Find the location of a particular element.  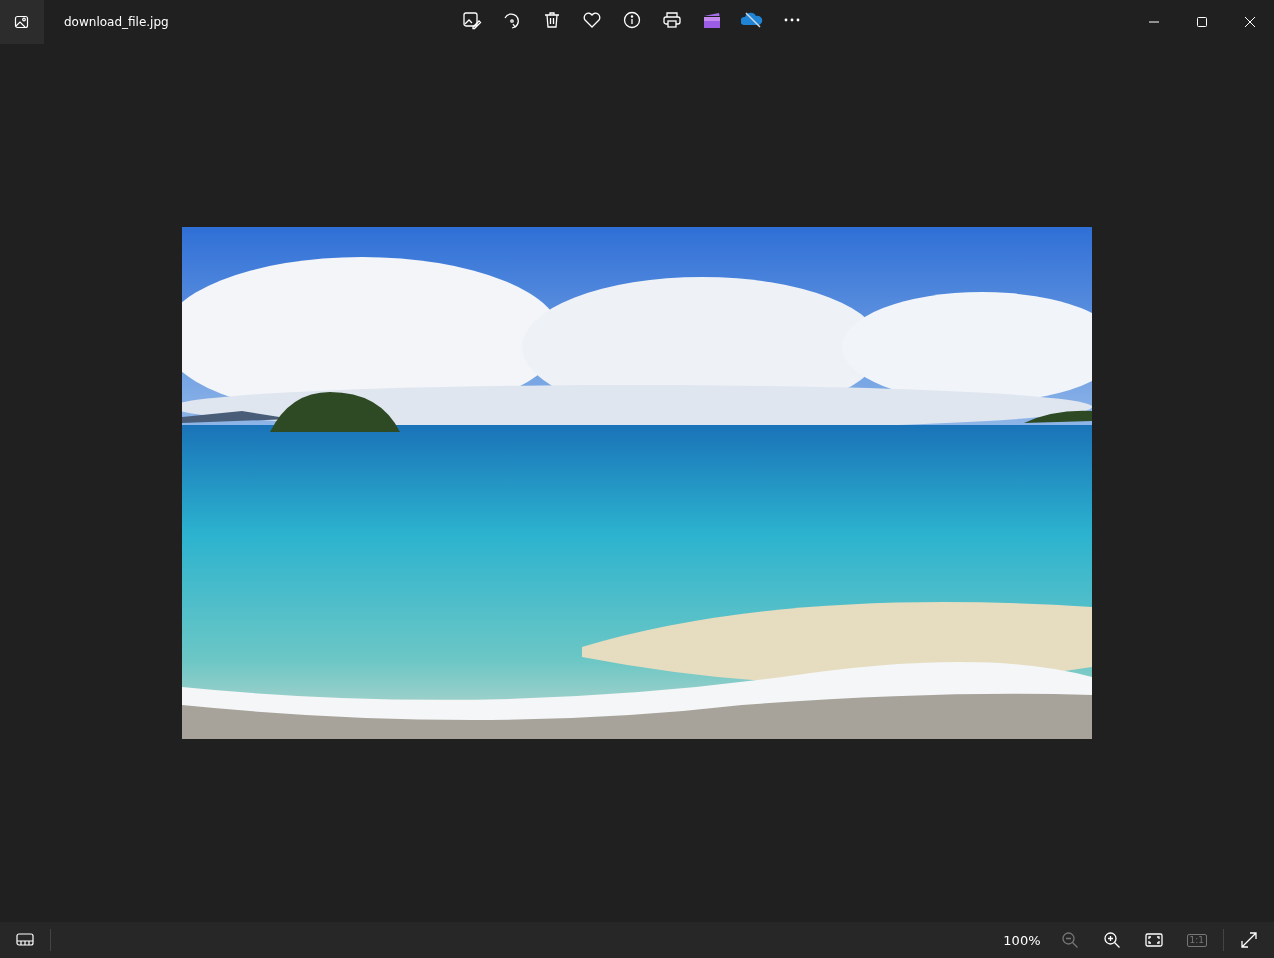

app-logo-icon is located at coordinates (22, 22).